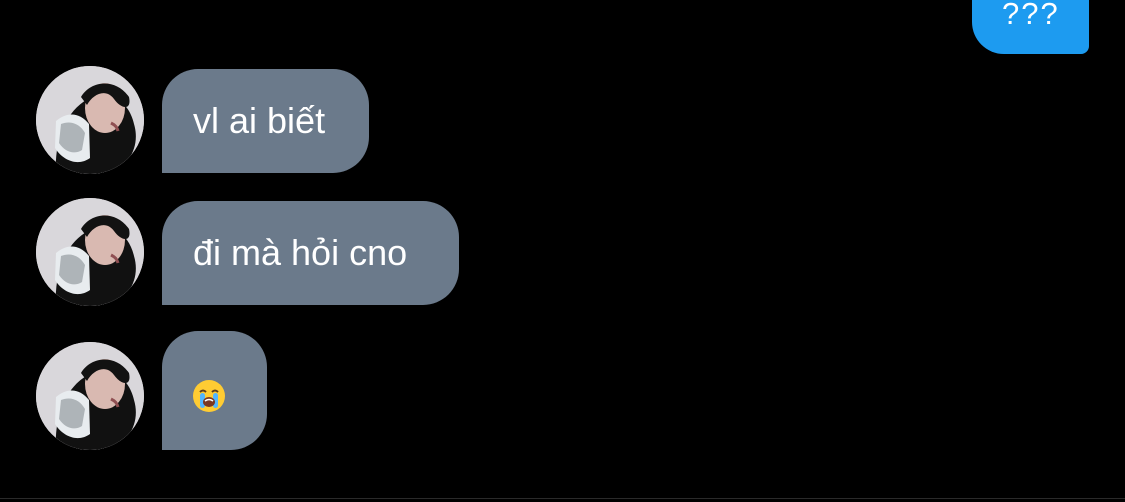  What do you see at coordinates (259, 120) in the screenshot?
I see `incoming-message-text: vl ai biết` at bounding box center [259, 120].